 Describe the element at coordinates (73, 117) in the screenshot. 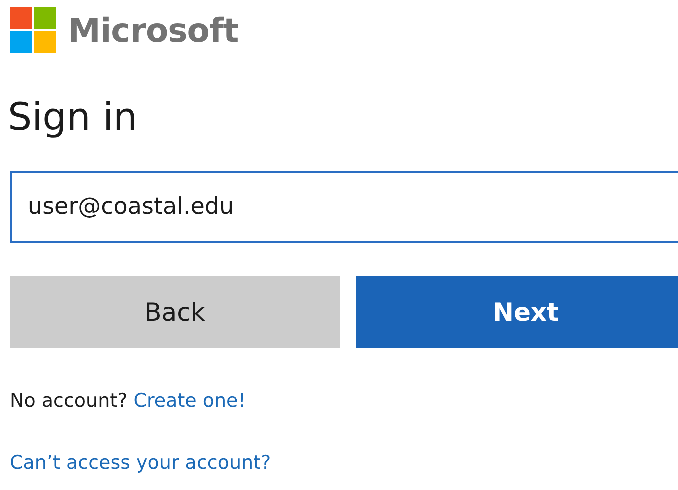

I see `page-title: Sign in` at that location.